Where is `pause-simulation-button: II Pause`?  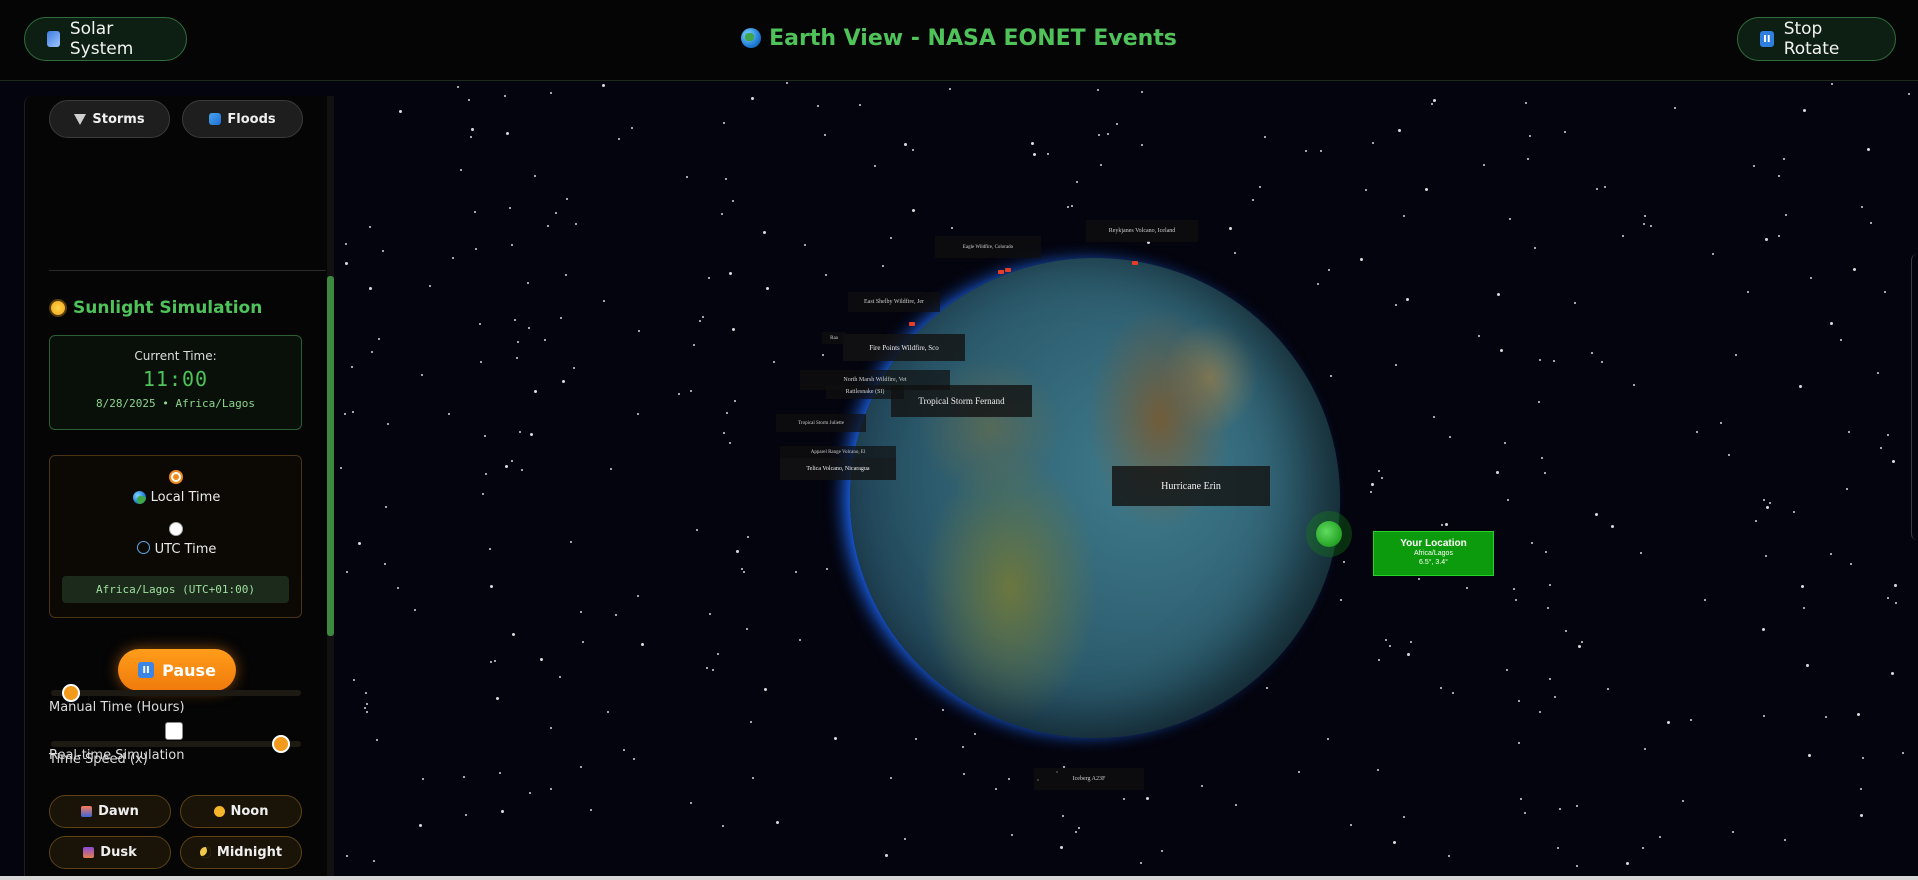 pause-simulation-button: II Pause is located at coordinates (177, 670).